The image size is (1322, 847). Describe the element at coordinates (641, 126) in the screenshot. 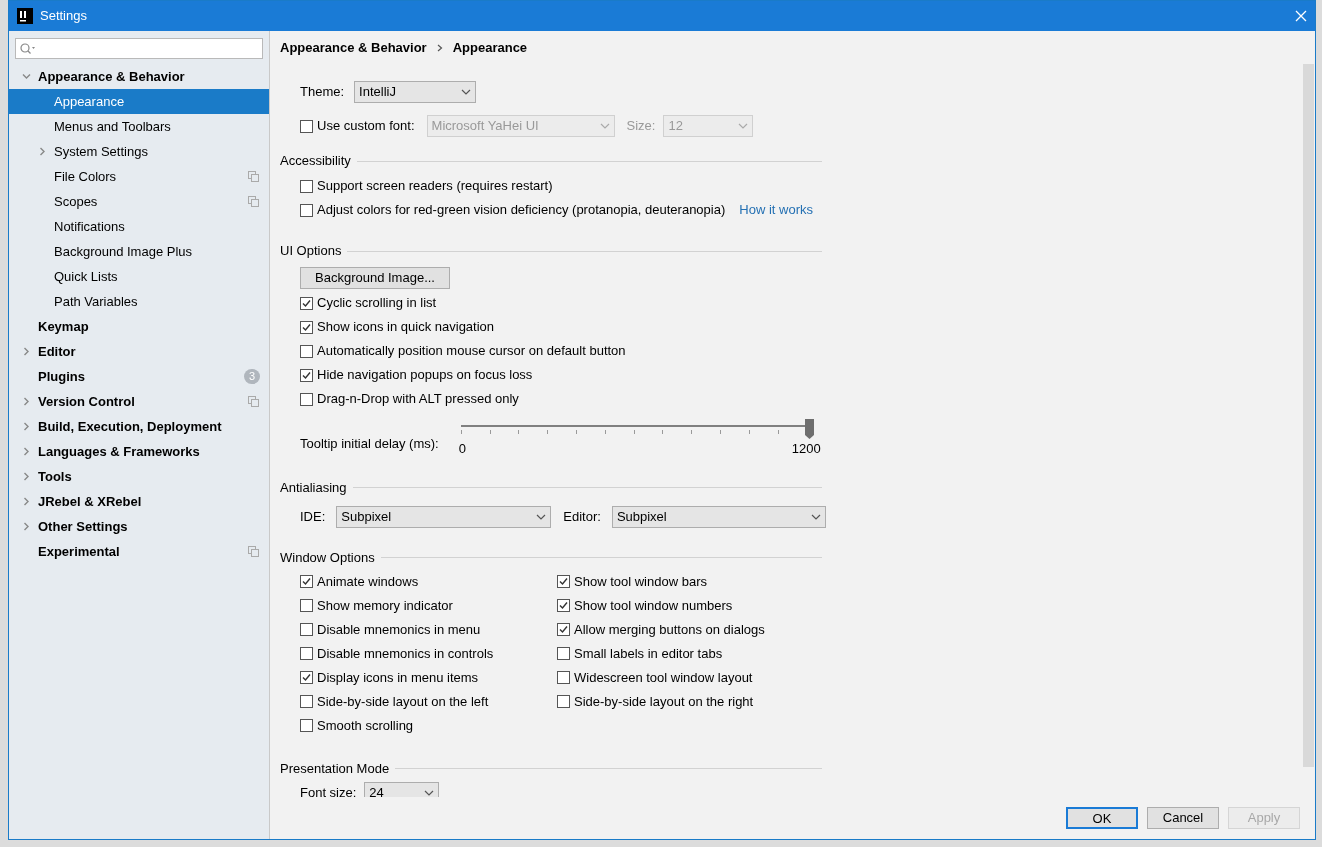

I see `size-label: Size:` at that location.